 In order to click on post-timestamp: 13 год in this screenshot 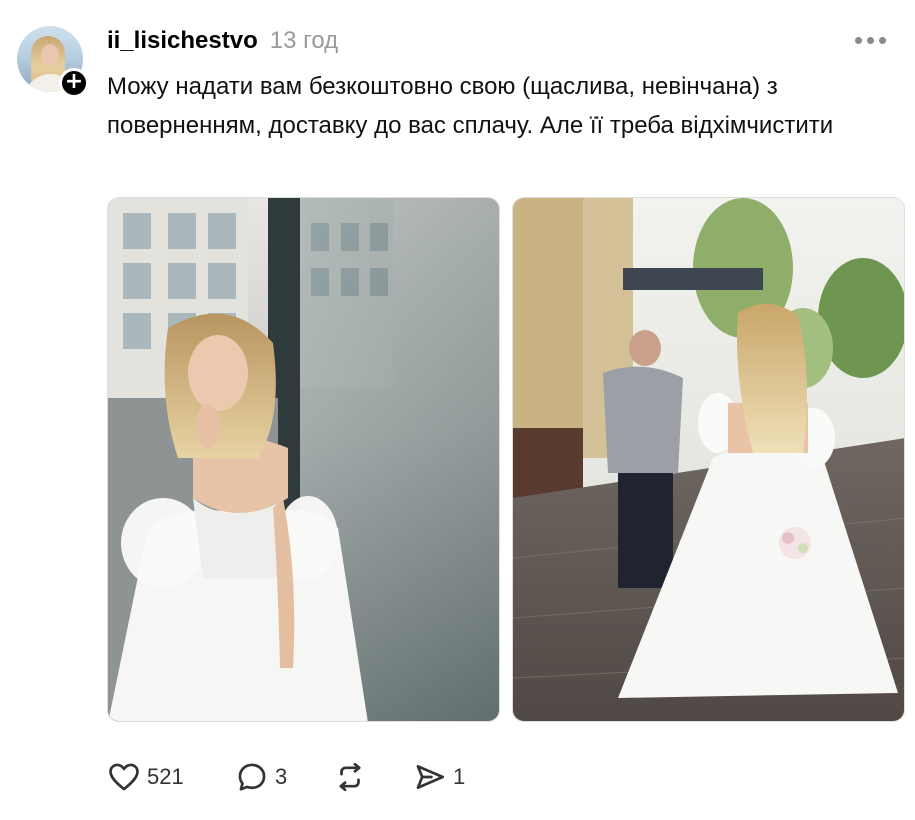, I will do `click(304, 41)`.